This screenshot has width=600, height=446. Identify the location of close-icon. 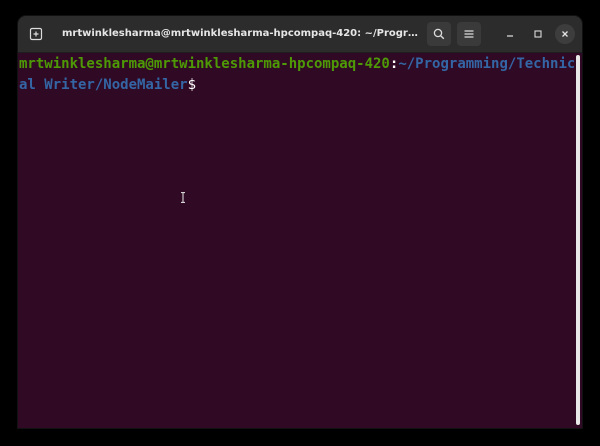
(565, 34).